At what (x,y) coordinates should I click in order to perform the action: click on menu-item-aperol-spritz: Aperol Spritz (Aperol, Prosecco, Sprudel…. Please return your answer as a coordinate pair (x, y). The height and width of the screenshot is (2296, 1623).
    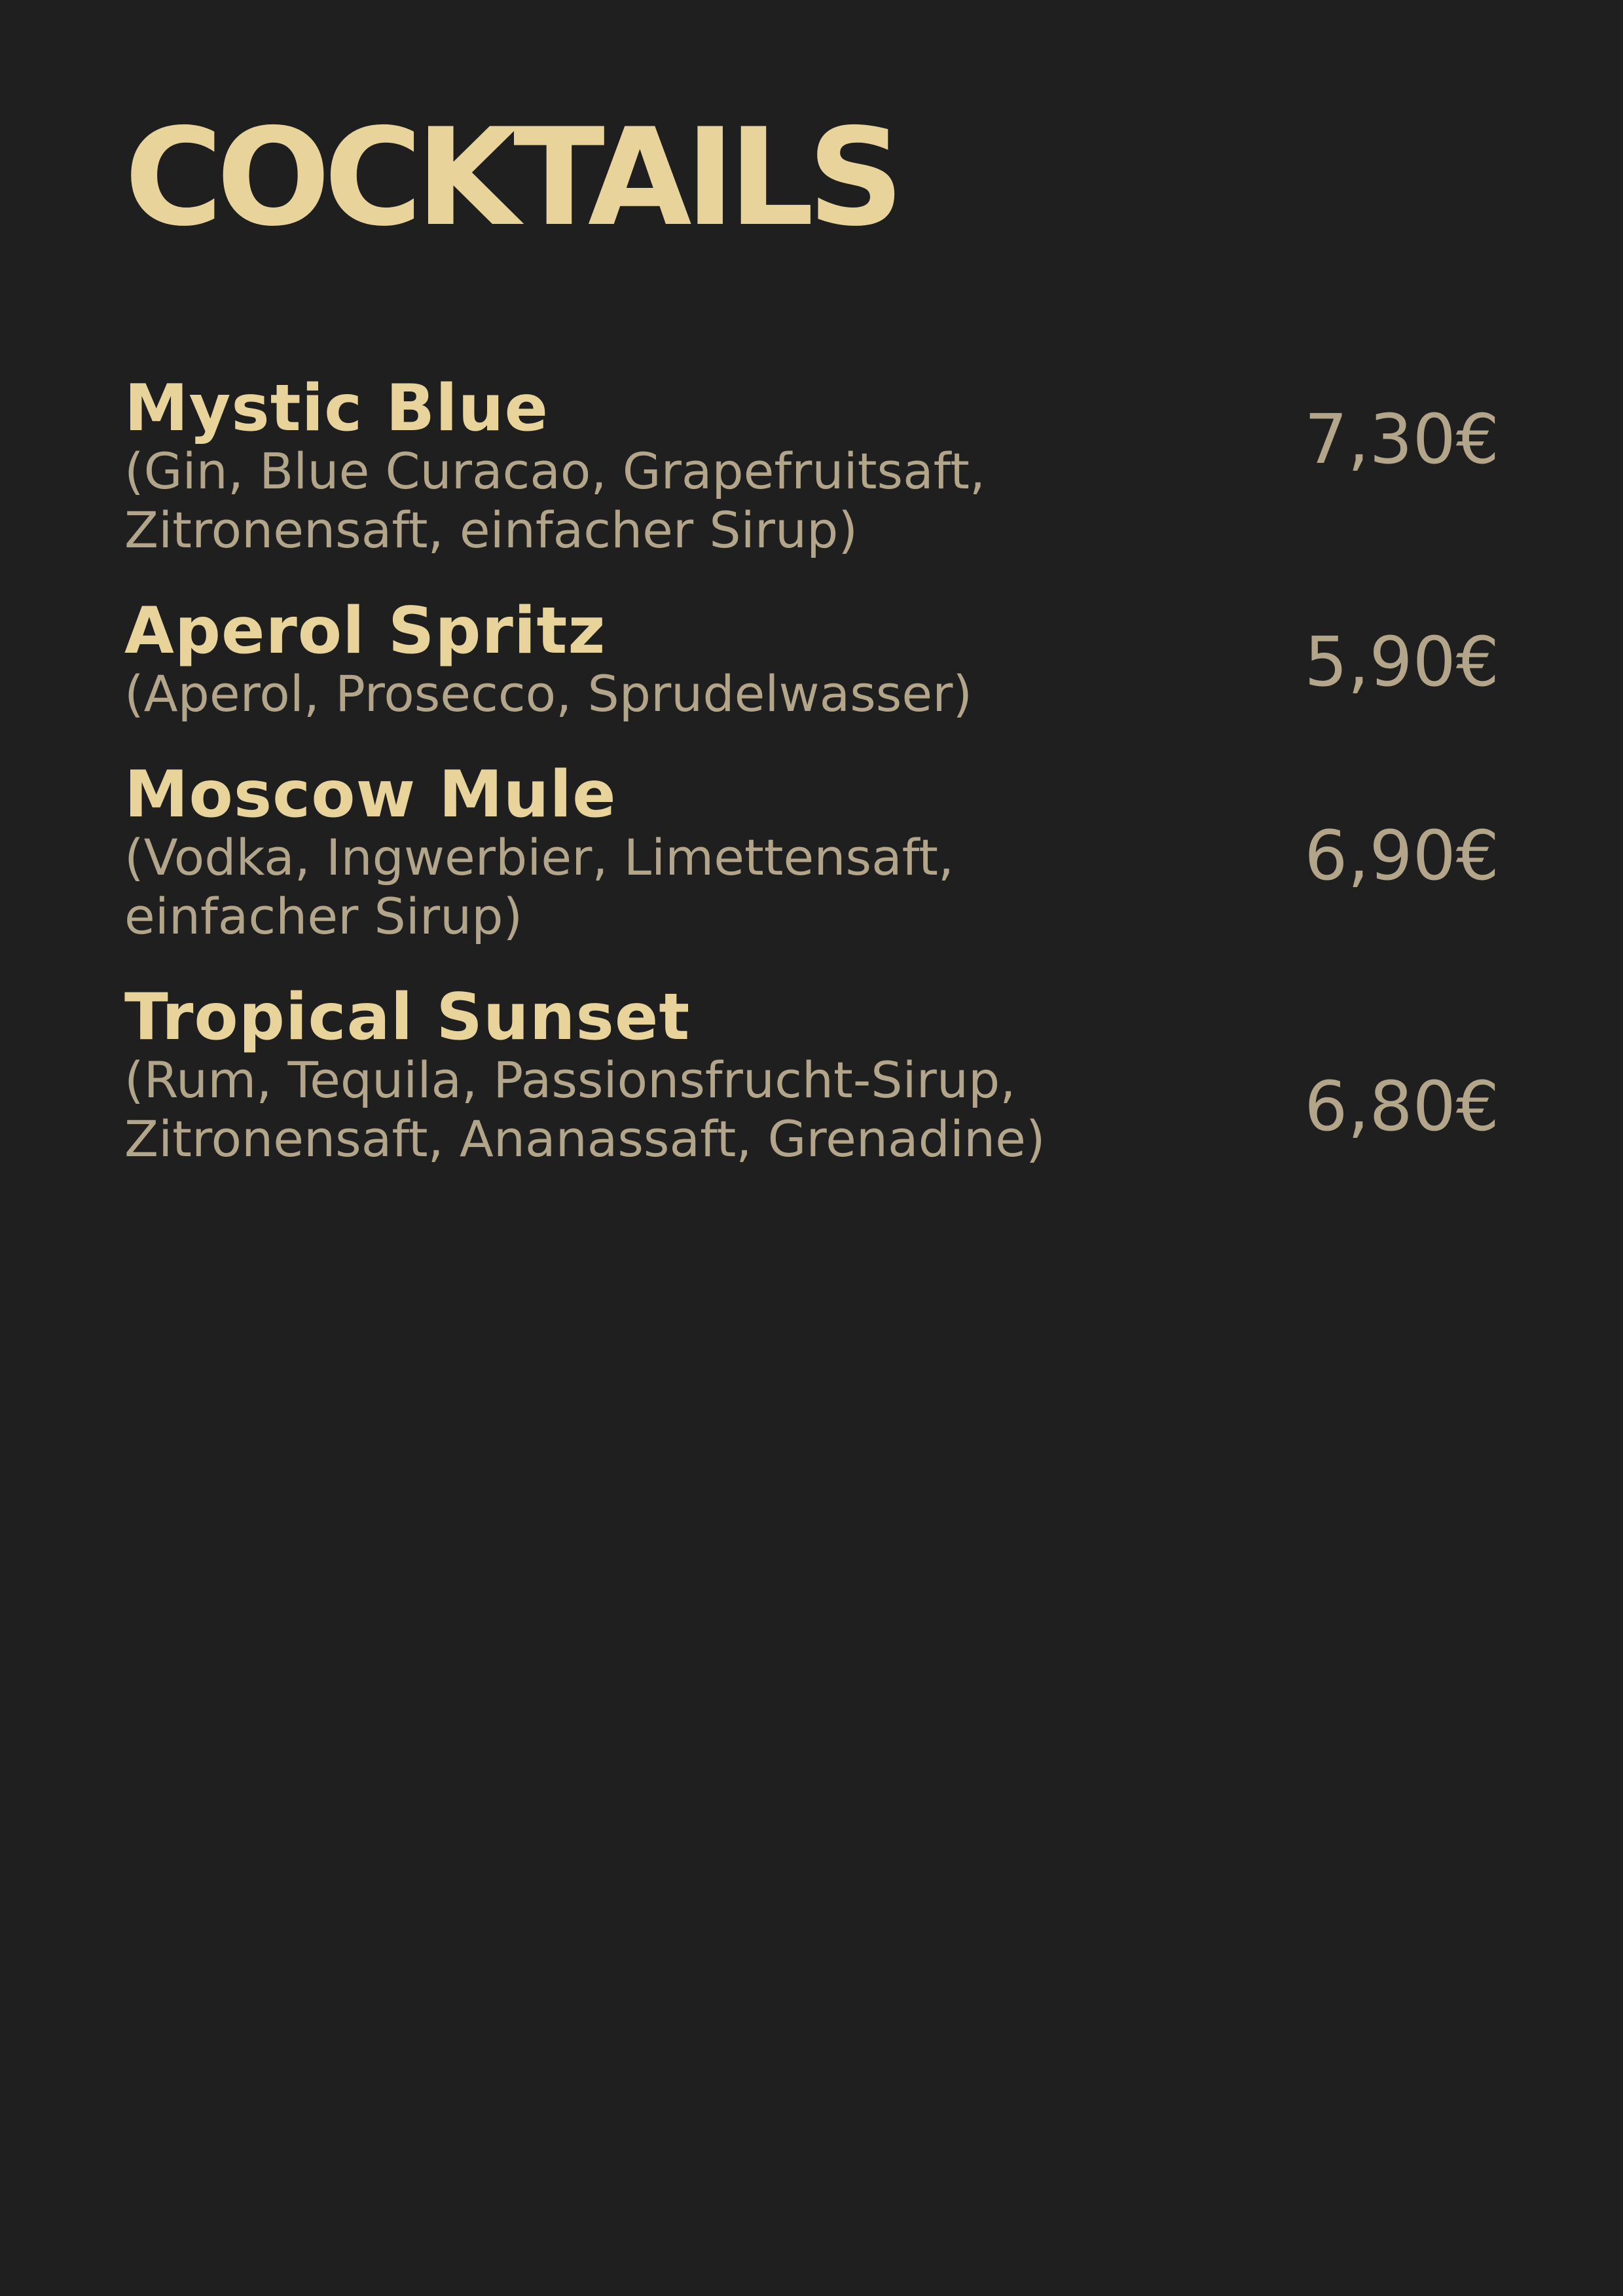
    Looking at the image, I should click on (811, 661).